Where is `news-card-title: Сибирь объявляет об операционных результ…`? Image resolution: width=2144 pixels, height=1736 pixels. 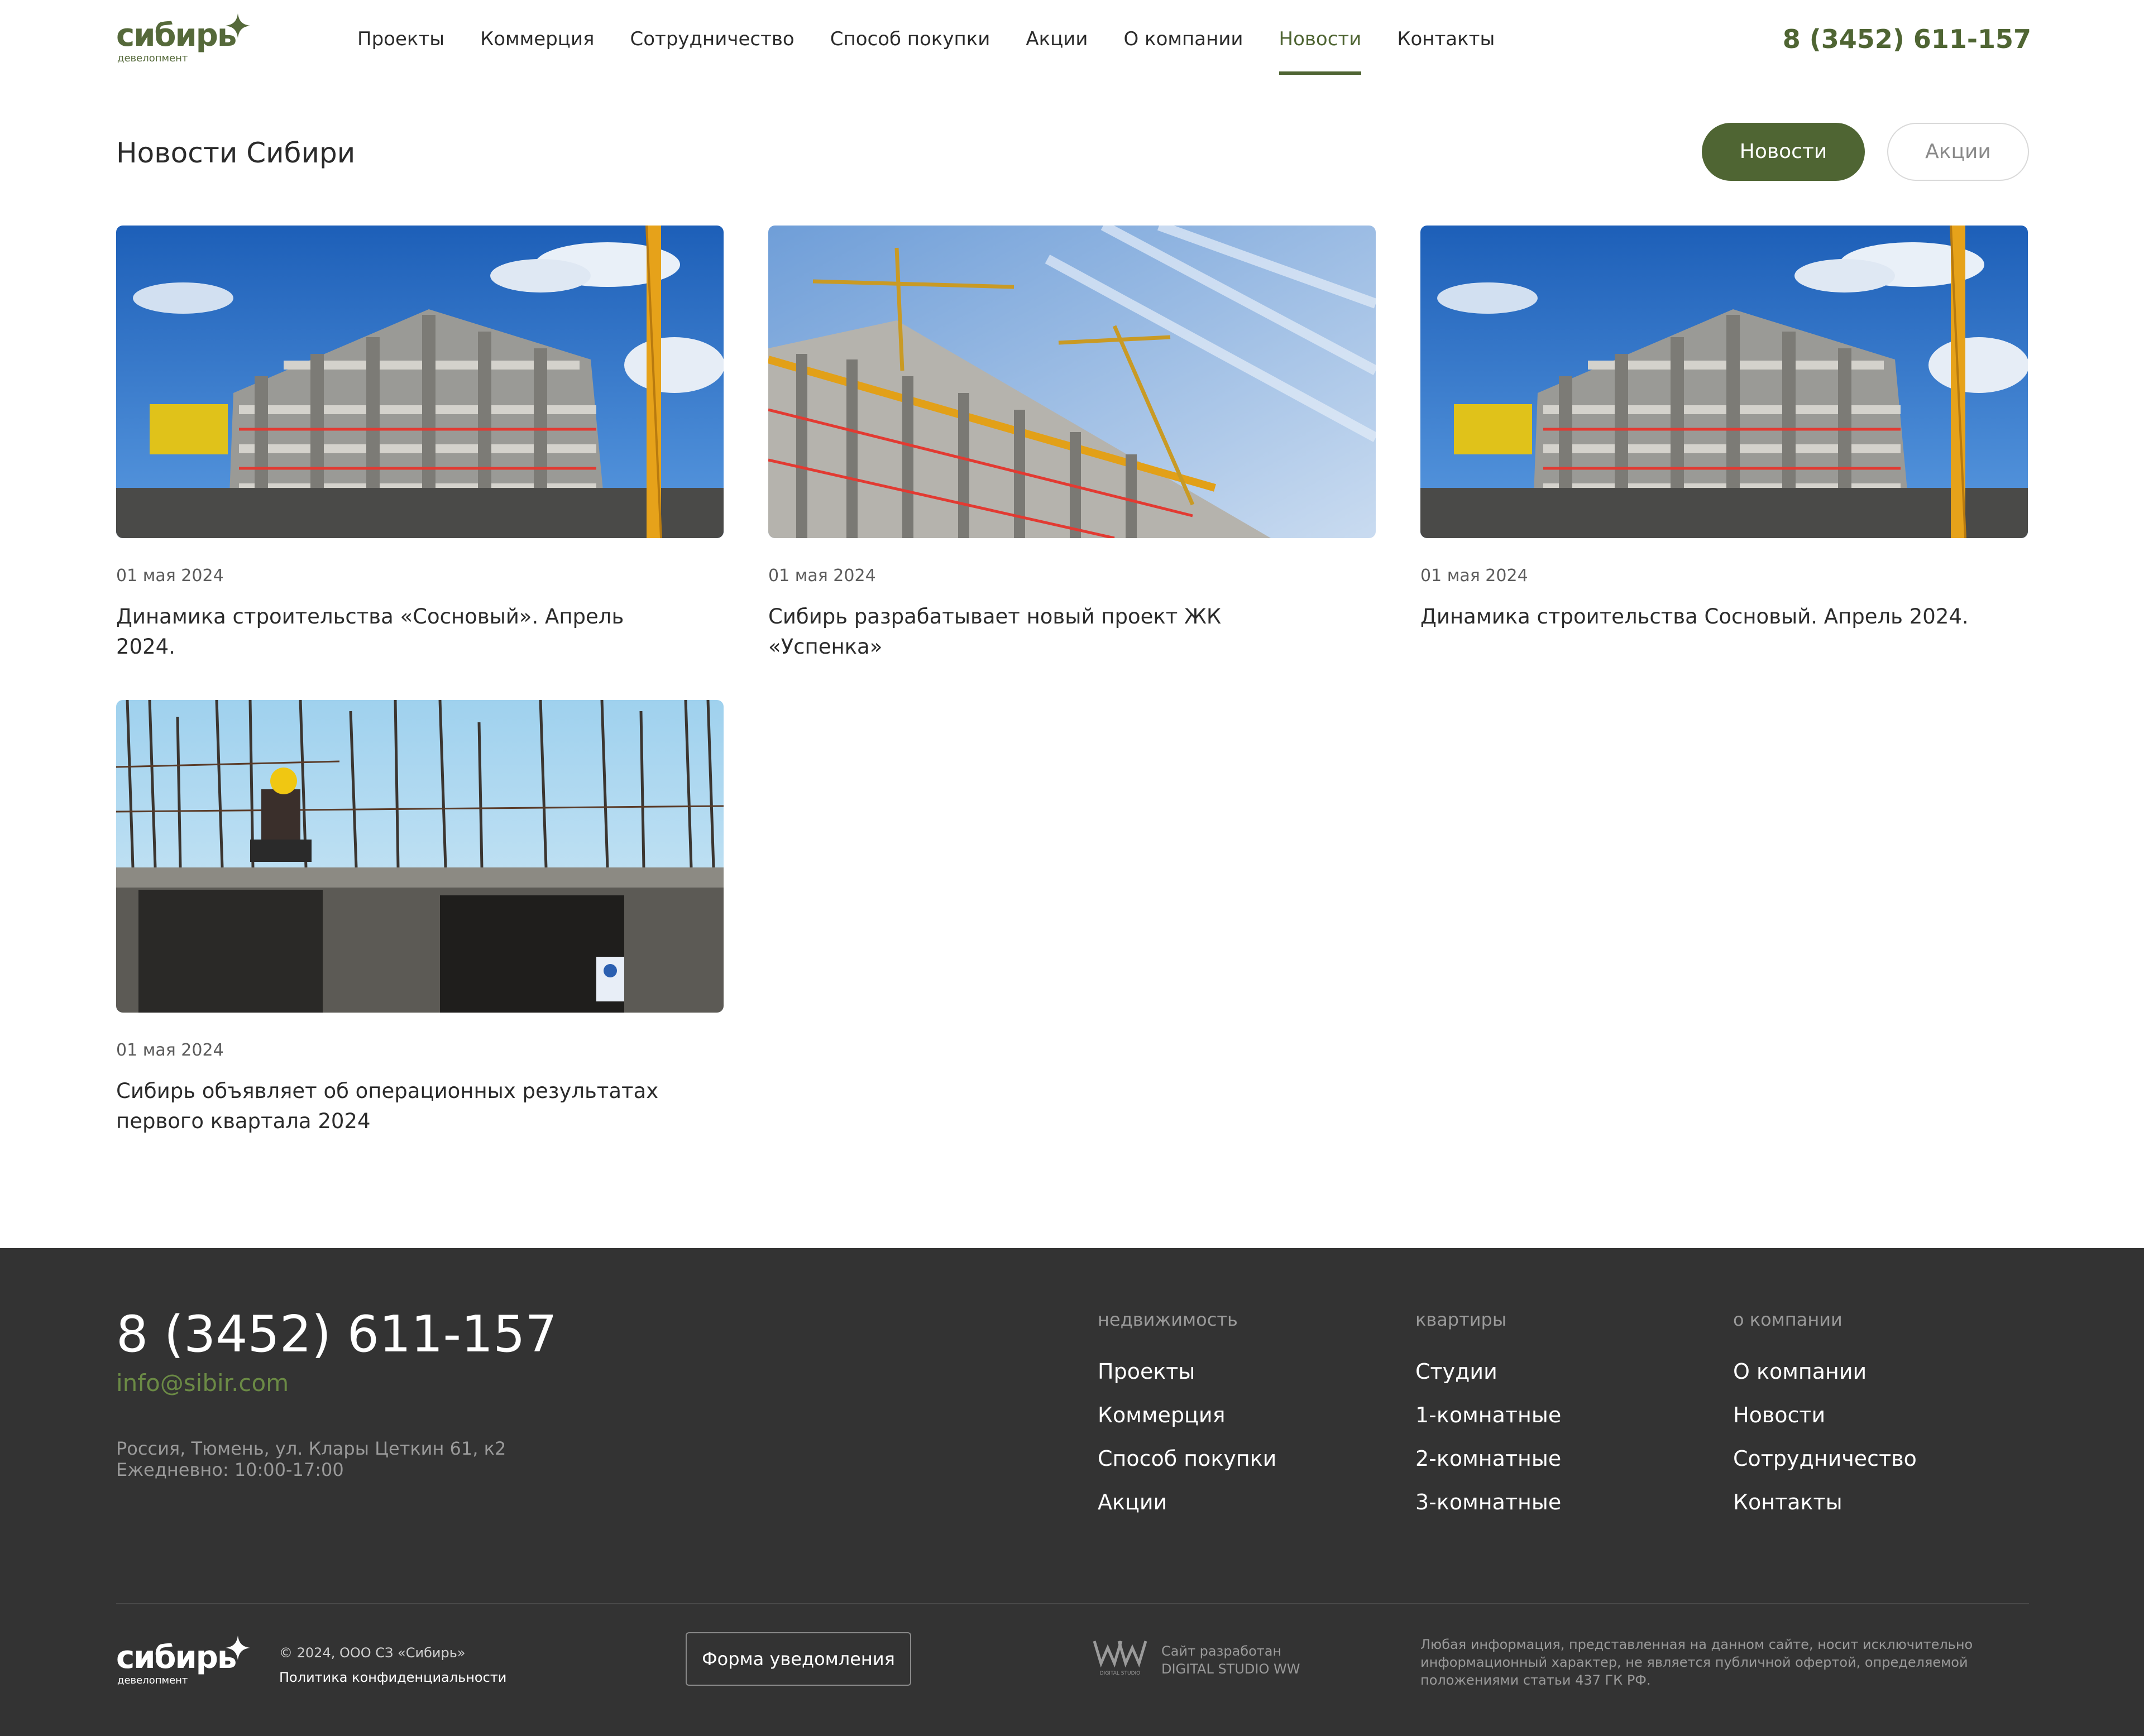
news-card-title: Сибирь объявляет об операционных результ… is located at coordinates (395, 1106).